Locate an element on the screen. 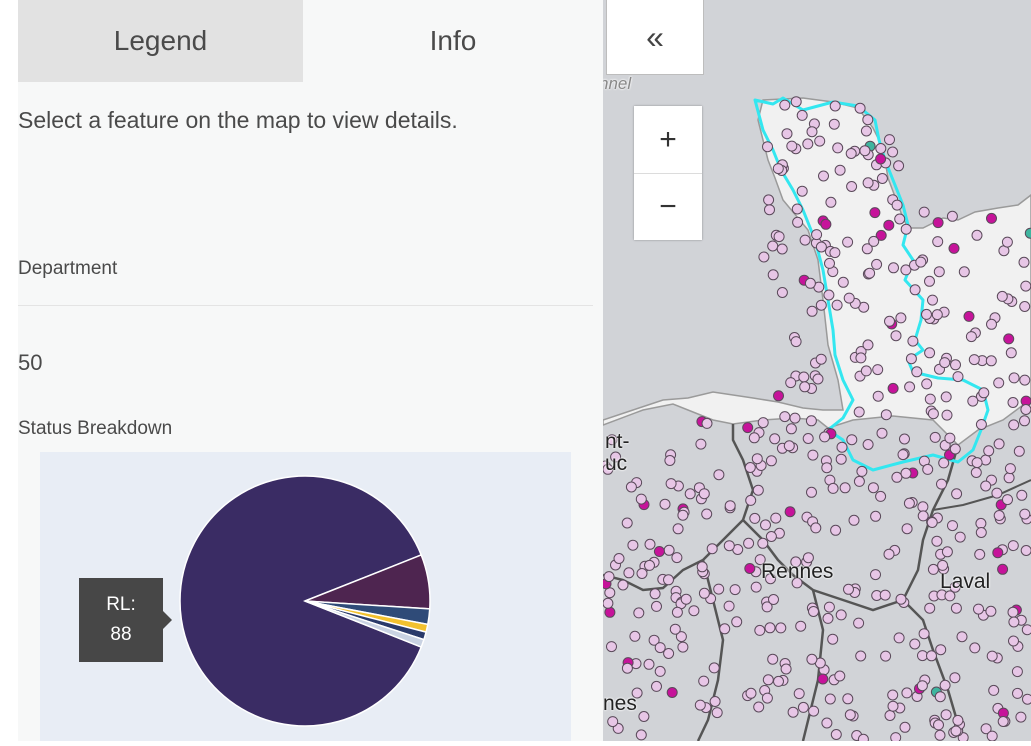  tab-legend: Legend is located at coordinates (160, 41).